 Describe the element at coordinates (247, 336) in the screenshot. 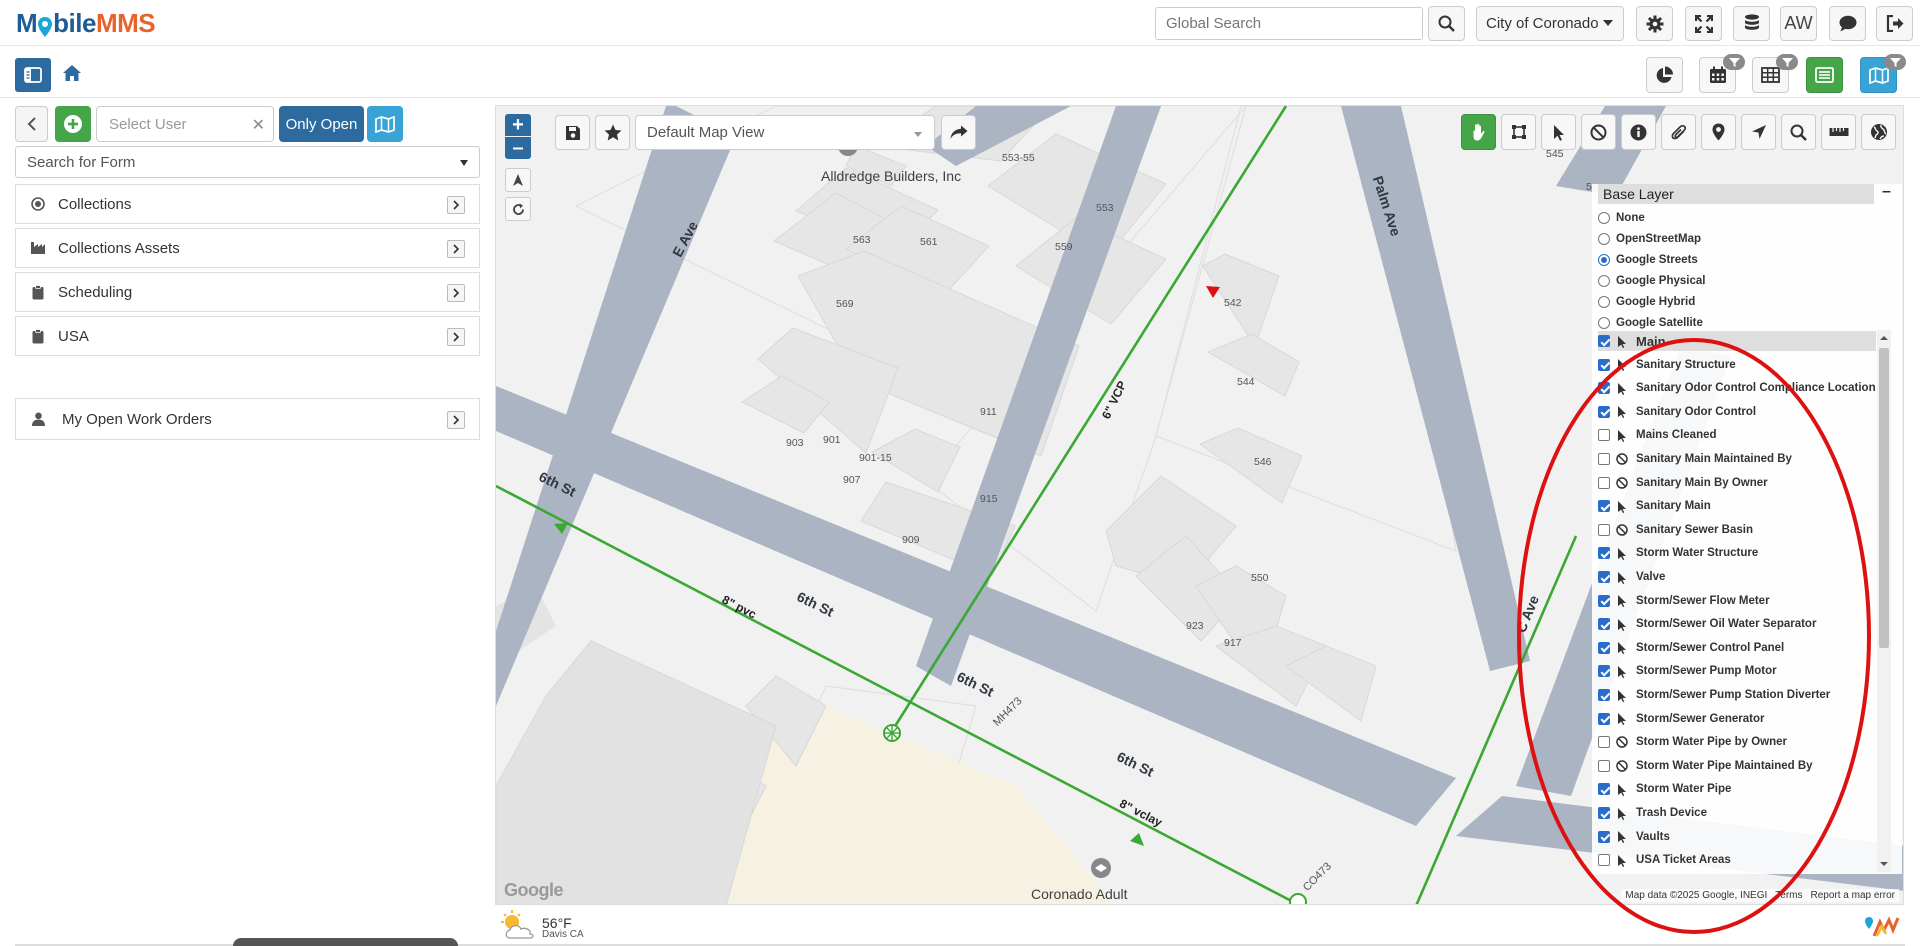

I see `accordion-usa: USA` at that location.